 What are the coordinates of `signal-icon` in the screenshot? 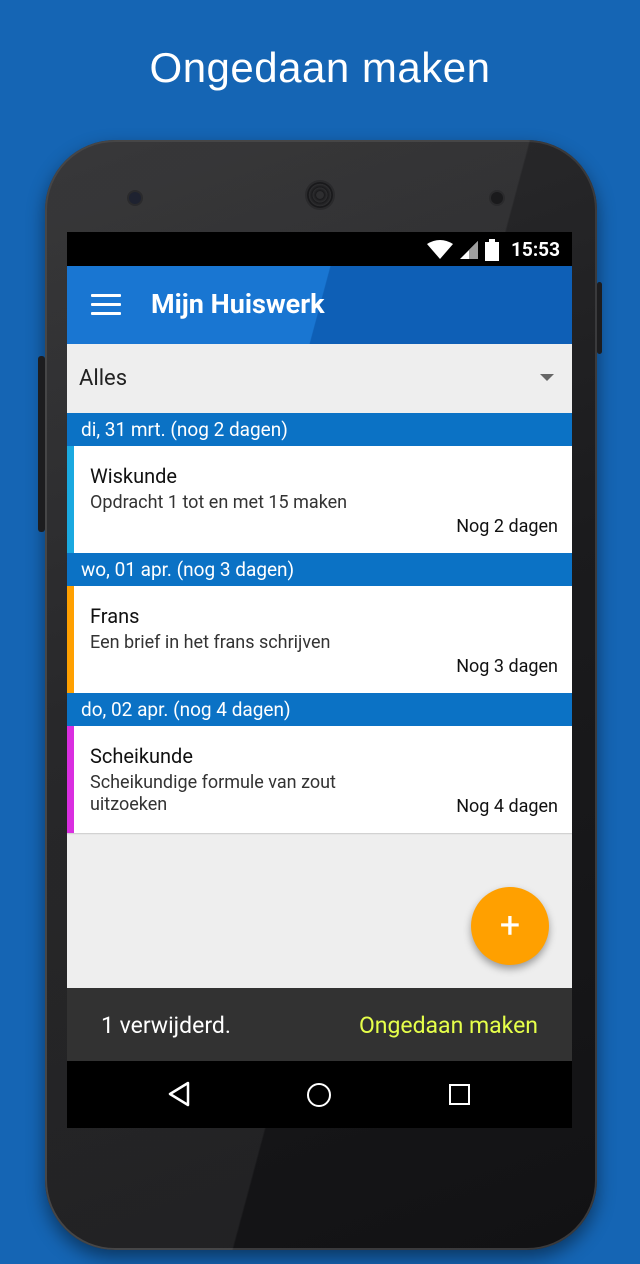 It's located at (469, 249).